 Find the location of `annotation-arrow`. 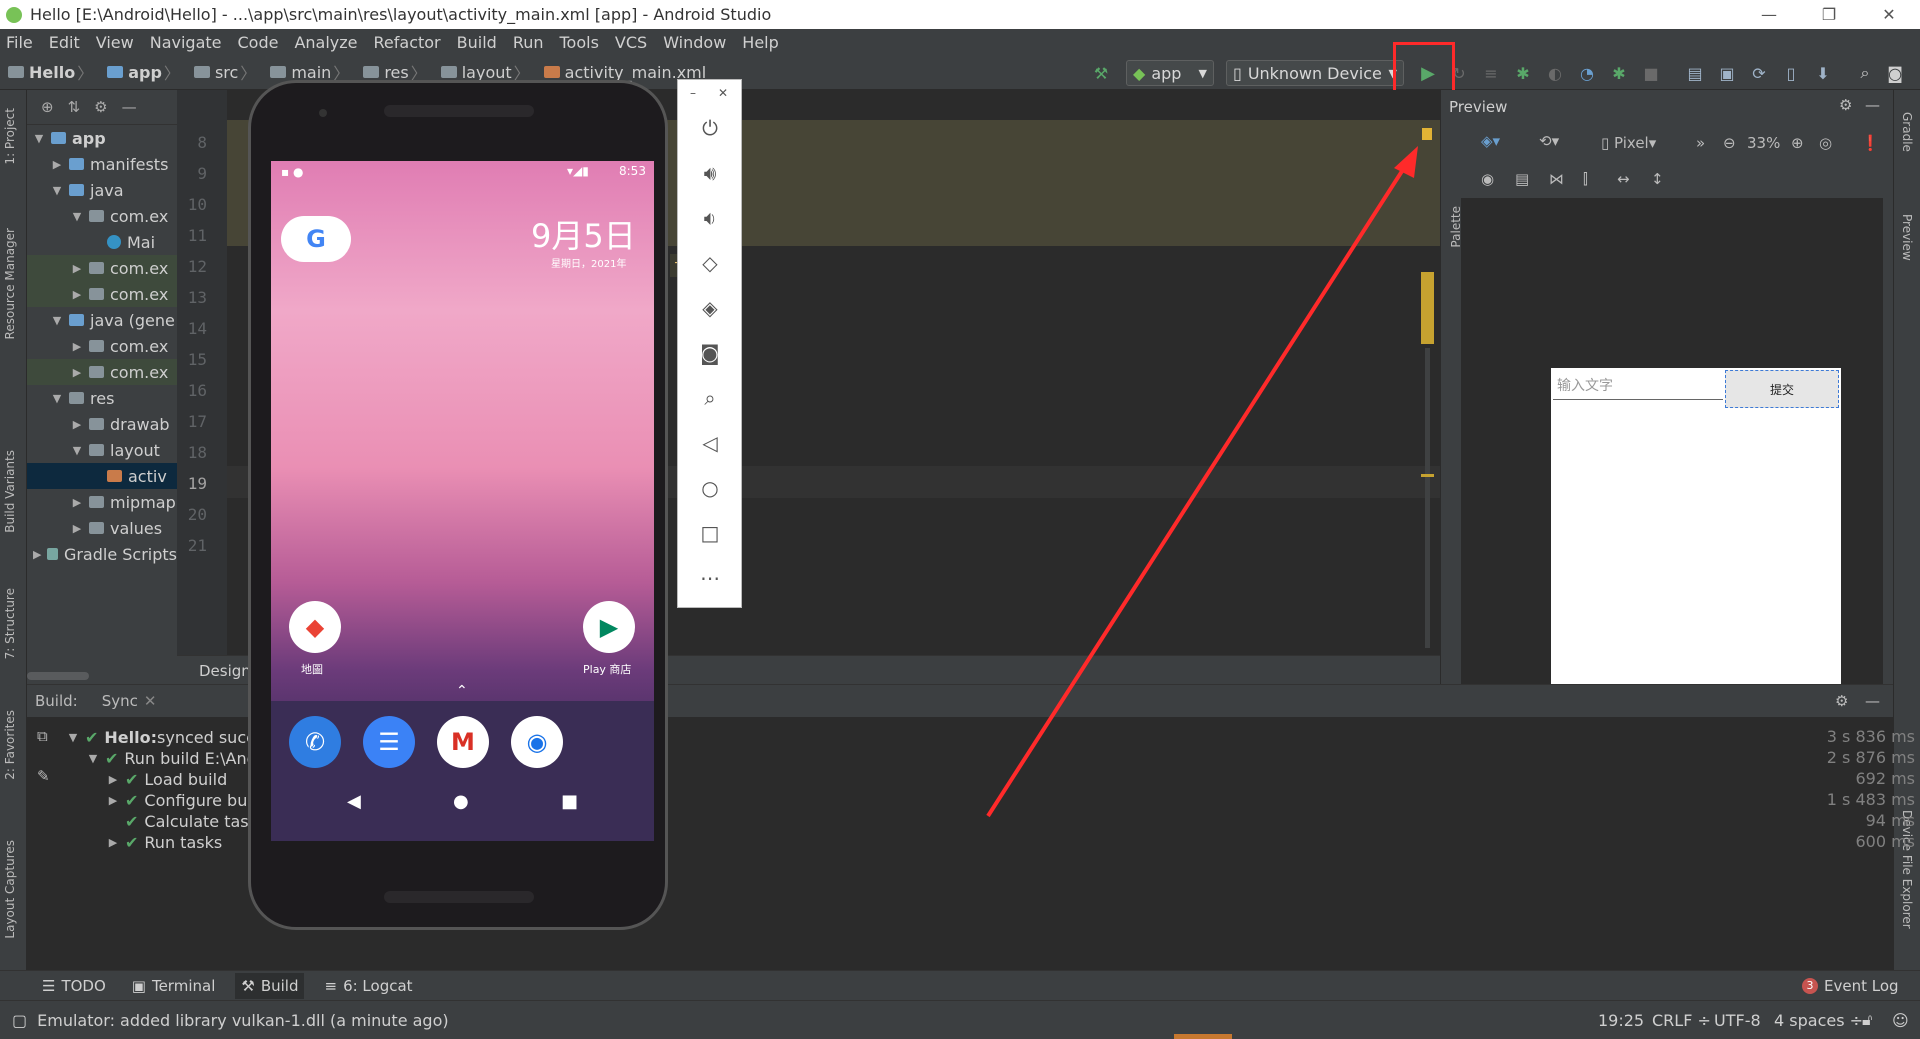

annotation-arrow is located at coordinates (1202, 482).